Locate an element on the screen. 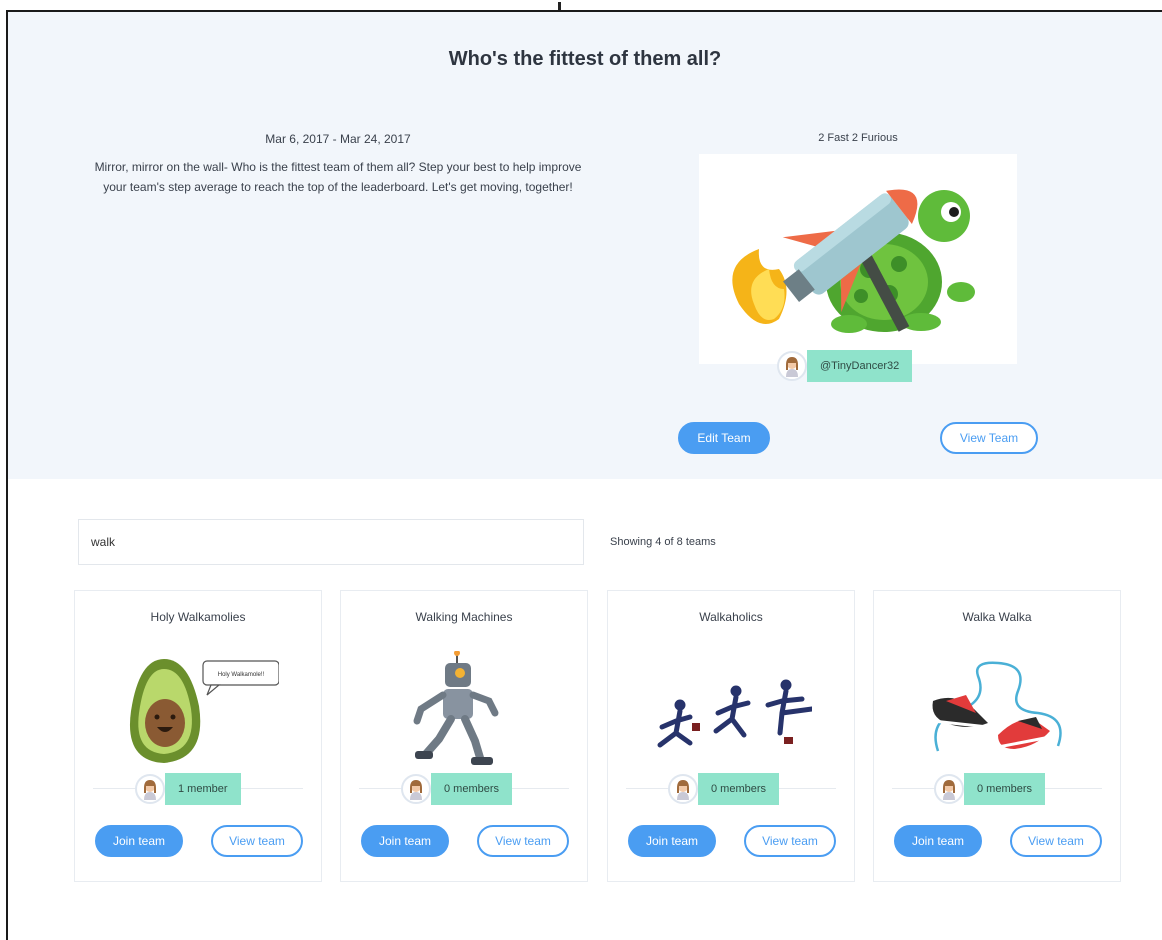 The image size is (1162, 940). team-image: Holy Walkamole!! is located at coordinates (199, 710).